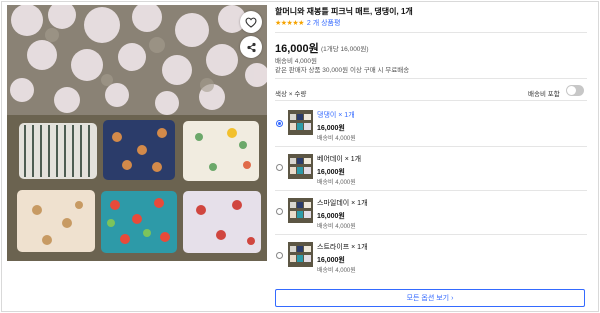  I want to click on share-icon, so click(251, 47).